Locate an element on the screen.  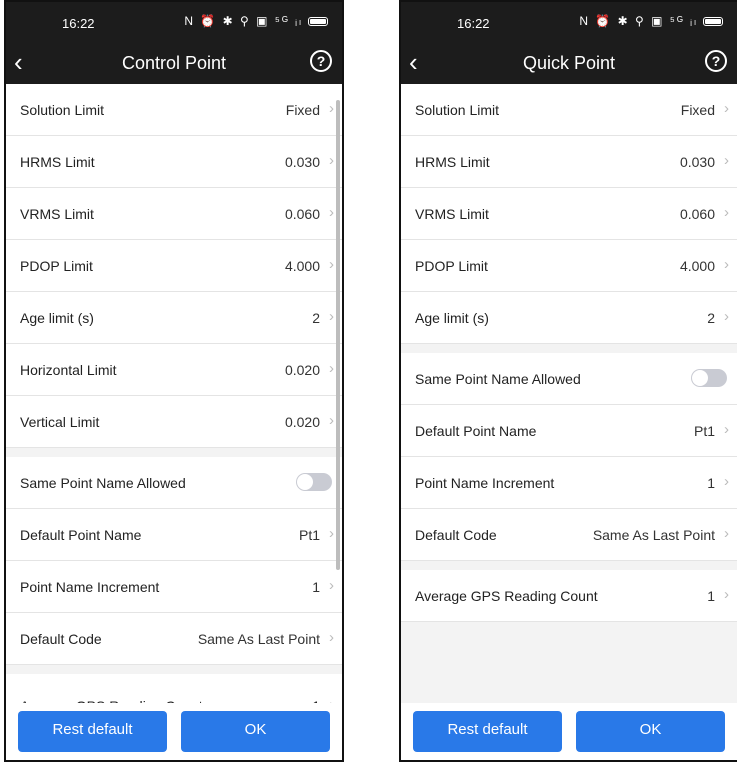
page-title: Quick Point is located at coordinates (569, 63).